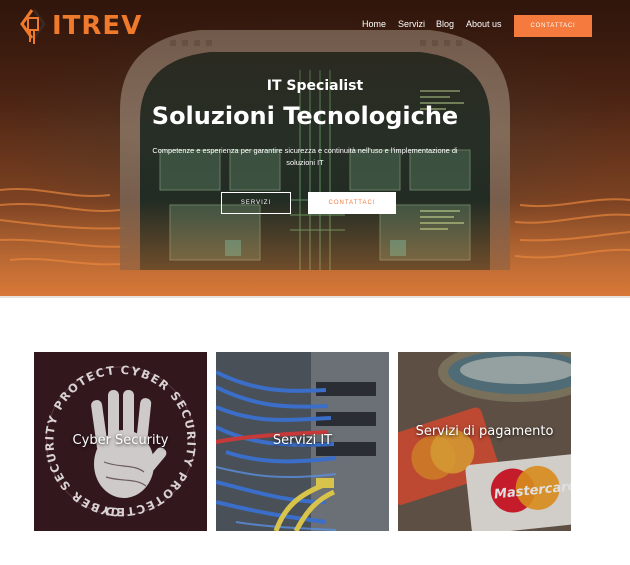 The height and width of the screenshot is (565, 630). What do you see at coordinates (315, 297) in the screenshot?
I see `hero-divider` at bounding box center [315, 297].